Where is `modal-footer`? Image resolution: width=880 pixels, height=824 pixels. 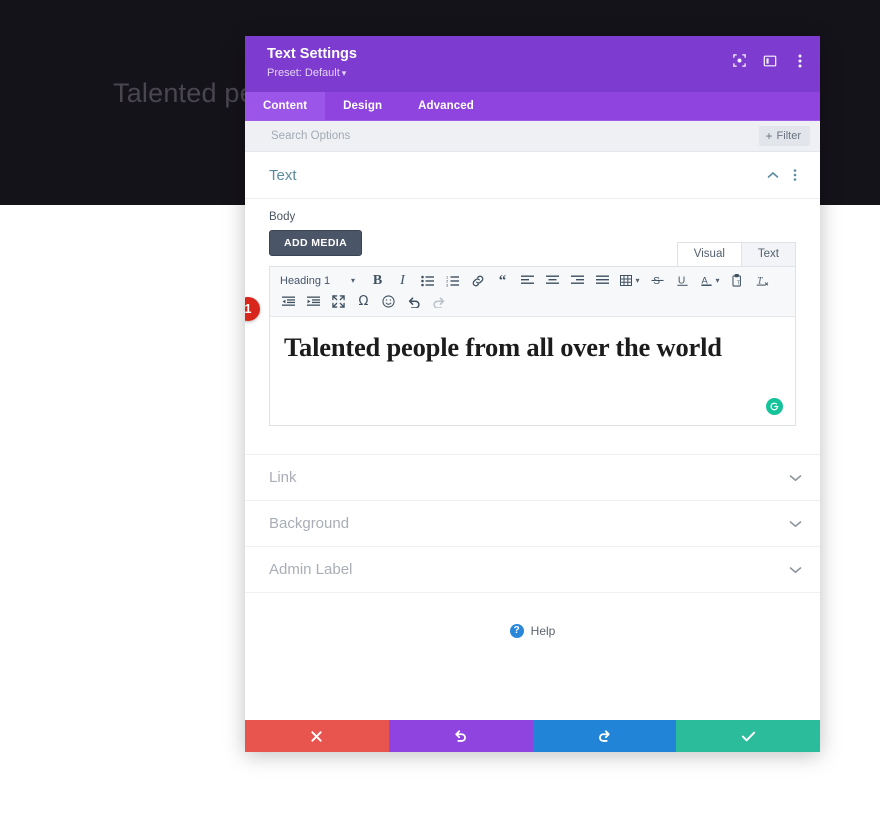 modal-footer is located at coordinates (532, 736).